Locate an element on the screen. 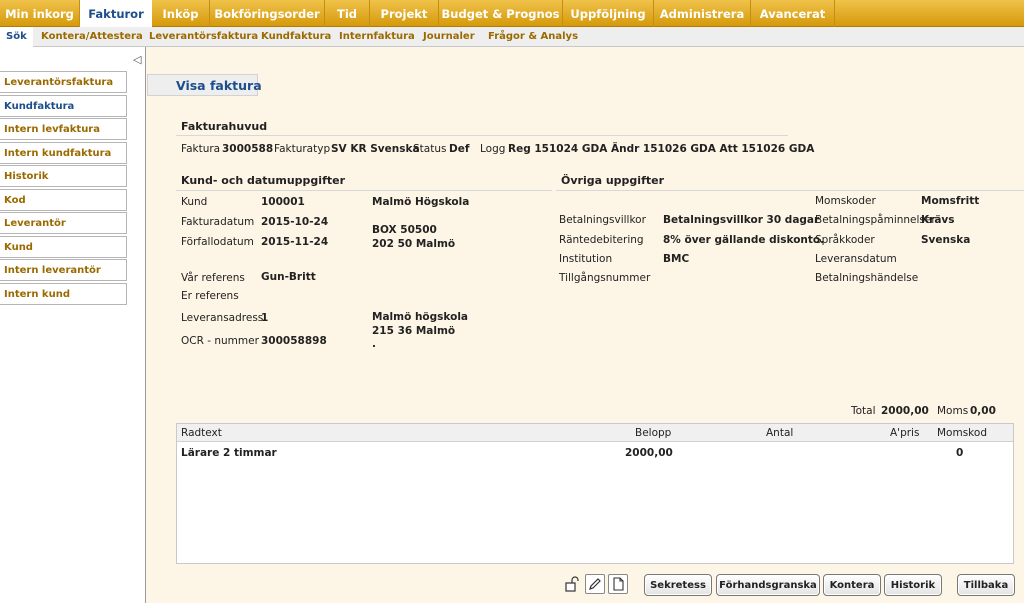 The width and height of the screenshot is (1024, 603). page-title: Visa faktura is located at coordinates (204, 85).